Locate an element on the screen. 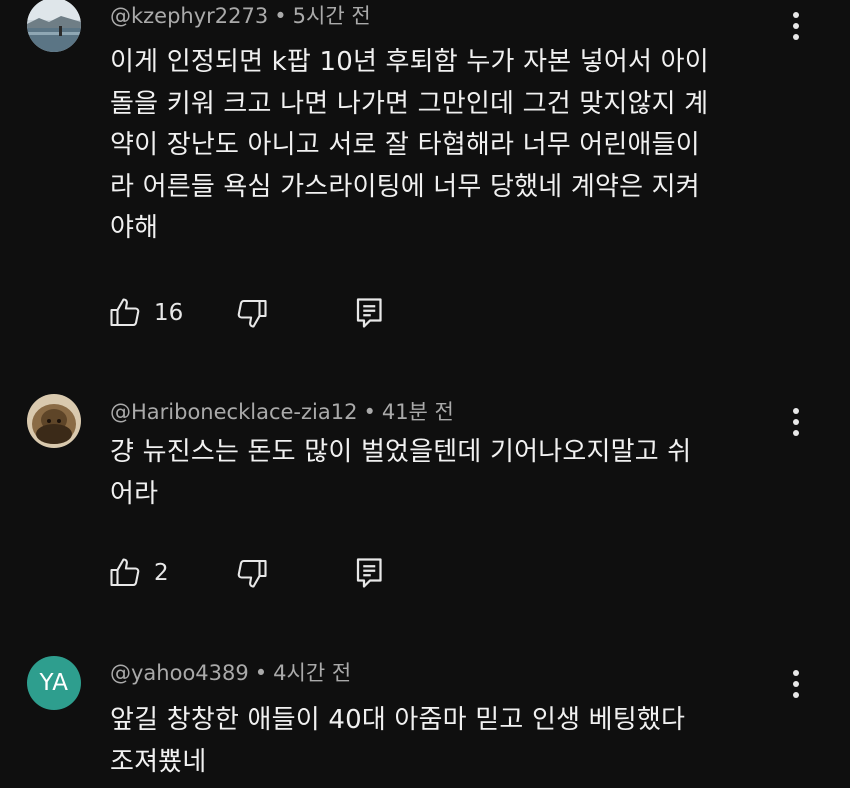  avatar-profile-image is located at coordinates (54, 421).